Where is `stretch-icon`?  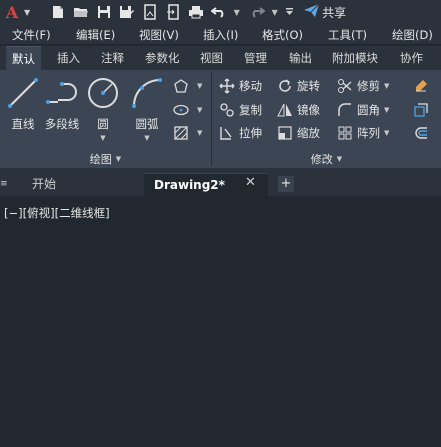
stretch-icon is located at coordinates (227, 133).